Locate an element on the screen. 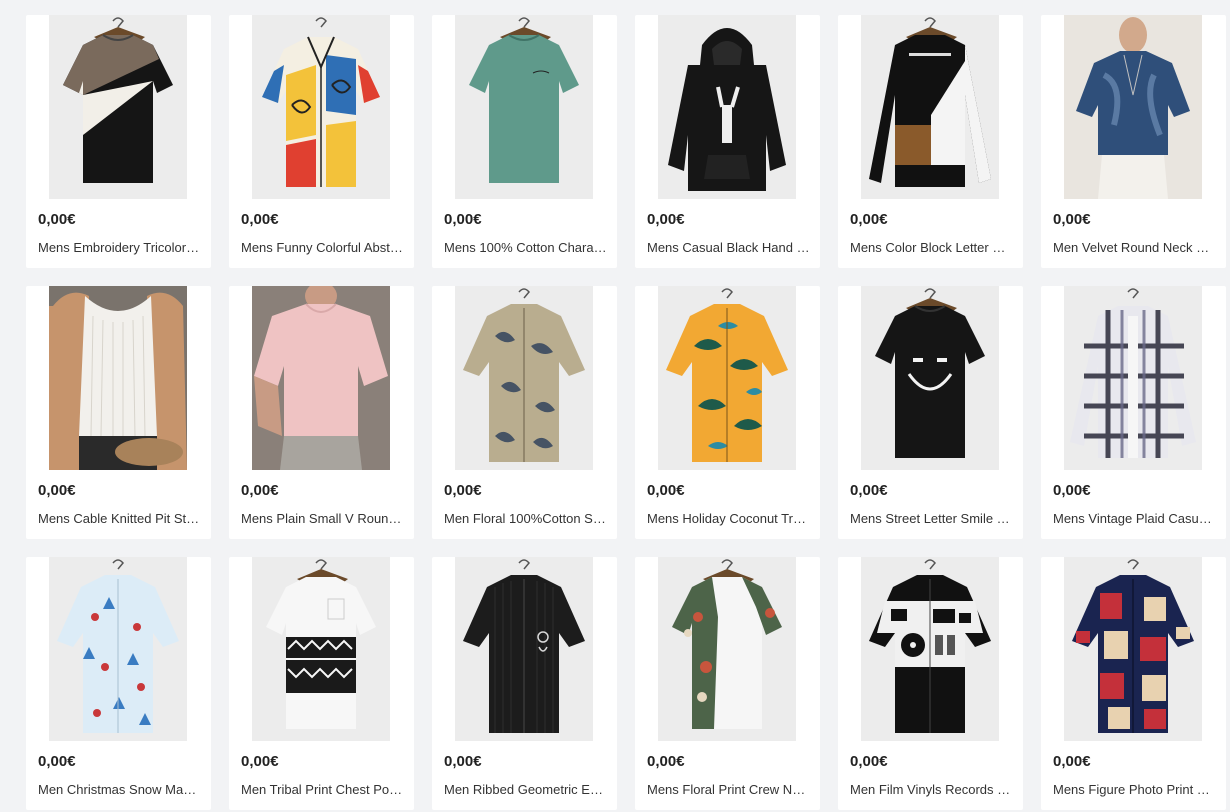 The height and width of the screenshot is (812, 1230). product-card: 0,00€ Mens Figure Photo Print Shirts is located at coordinates (1133, 683).